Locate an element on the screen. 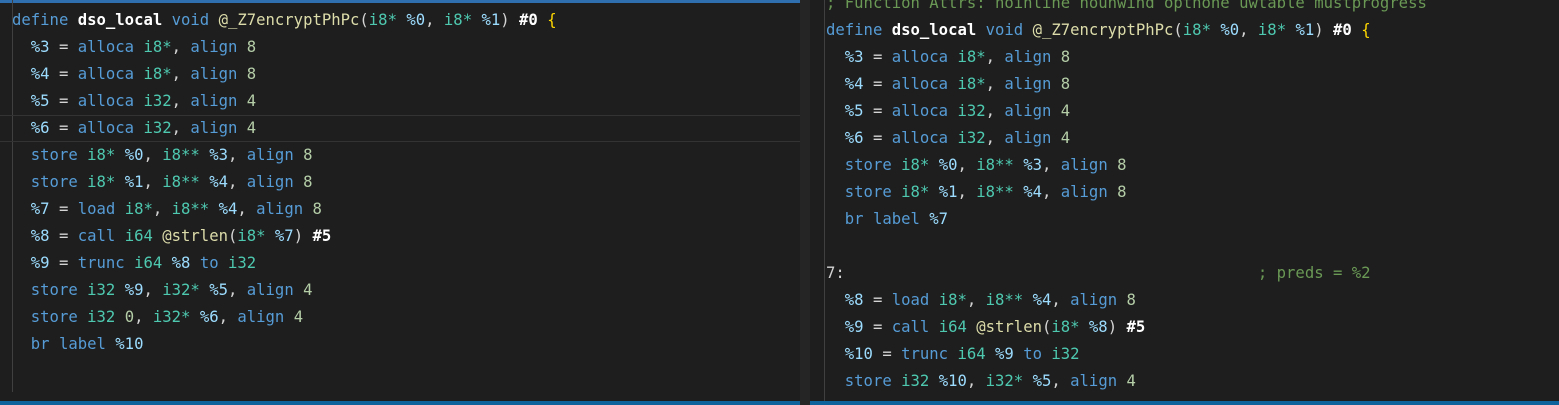 Image resolution: width=1559 pixels, height=405 pixels. code-line: %8 = load i8*, i8** %4, align 8 is located at coordinates (1184, 300).